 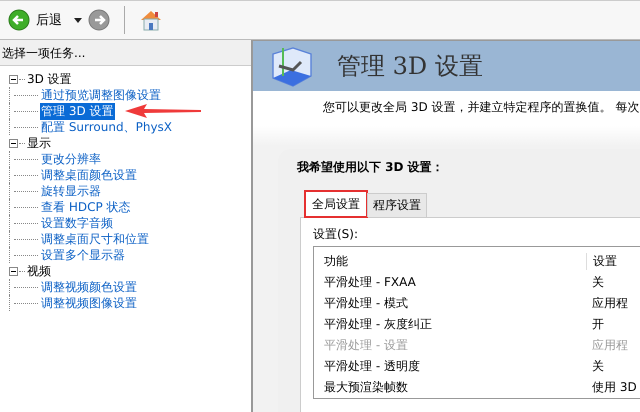 What do you see at coordinates (151, 20) in the screenshot?
I see `home-icon` at bounding box center [151, 20].